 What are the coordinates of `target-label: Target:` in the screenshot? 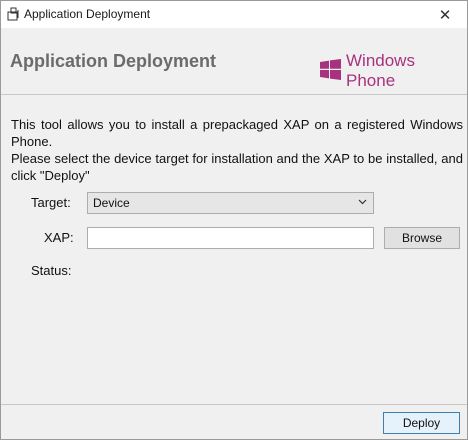 It's located at (51, 202).